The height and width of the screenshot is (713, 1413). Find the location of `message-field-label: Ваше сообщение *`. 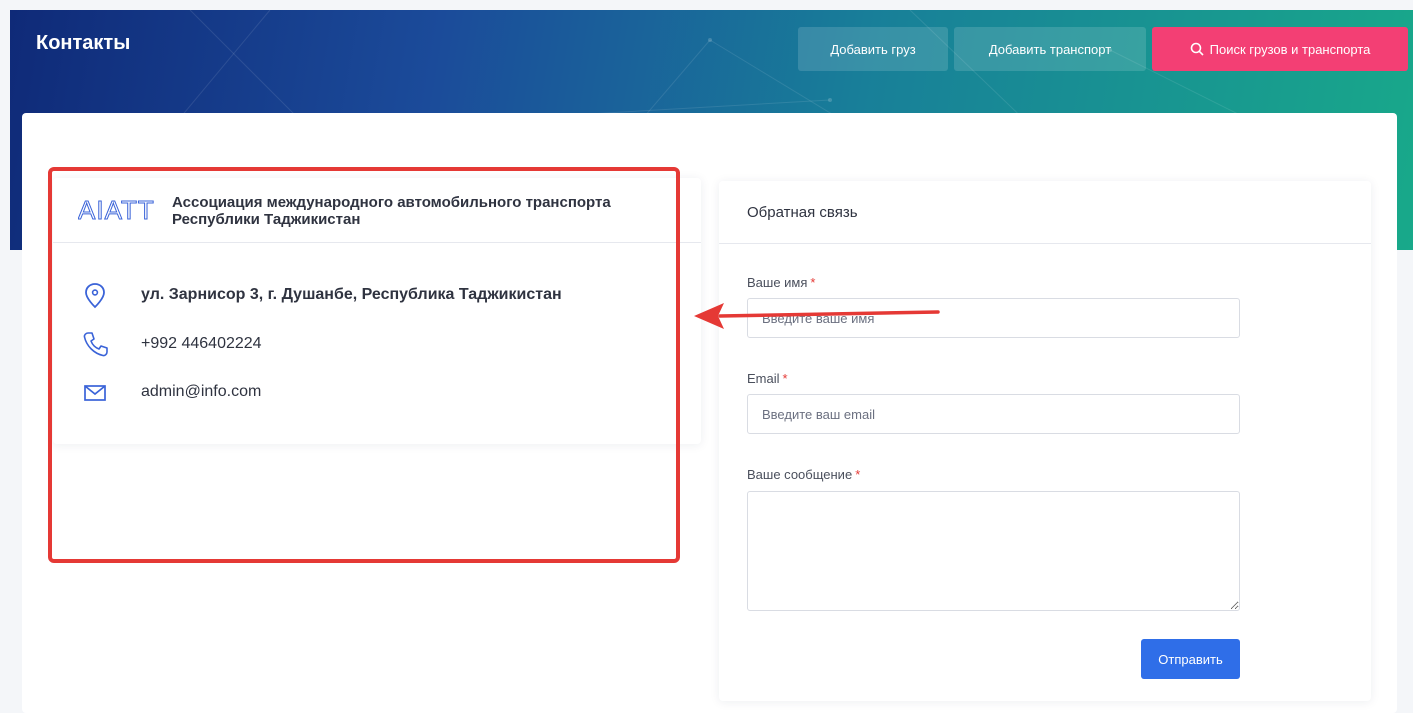

message-field-label: Ваше сообщение * is located at coordinates (803, 474).